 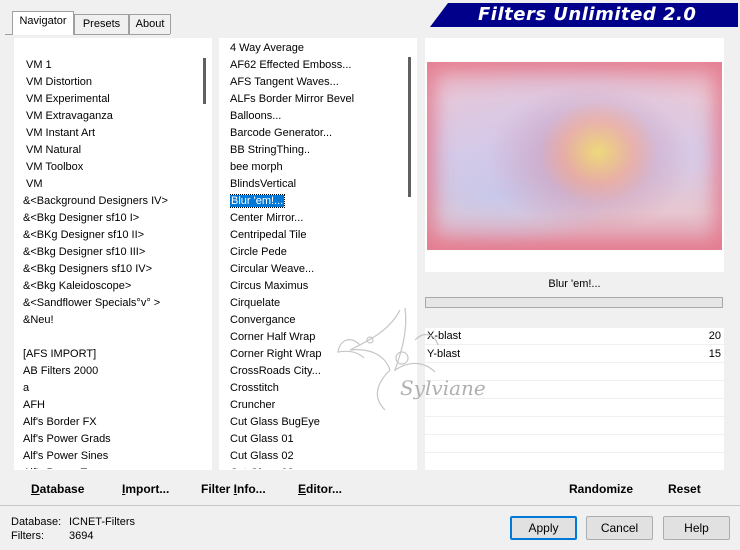 I want to click on category-item: &<Bkg Designer sf10 III>, so click(x=113, y=252).